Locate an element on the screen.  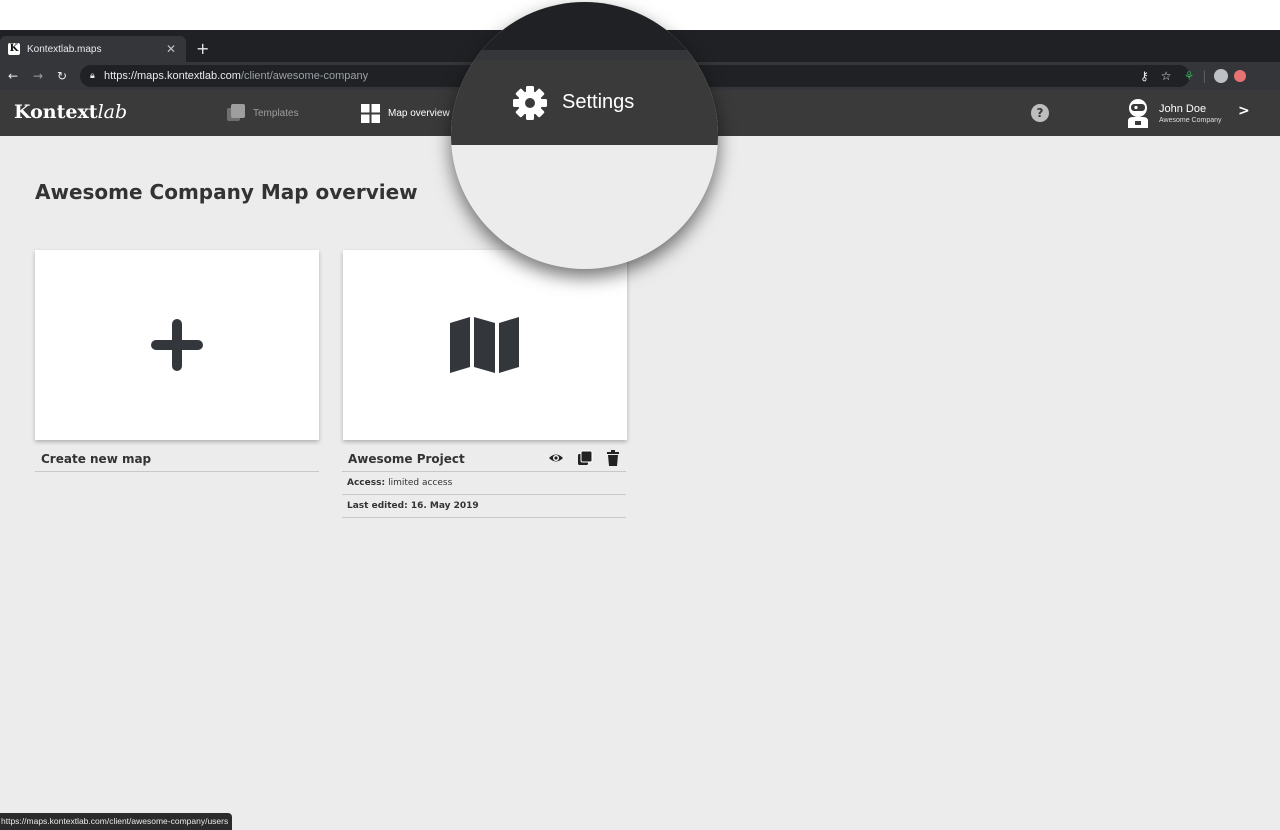
nav-map-overview-label: Map overview is located at coordinates (419, 113).